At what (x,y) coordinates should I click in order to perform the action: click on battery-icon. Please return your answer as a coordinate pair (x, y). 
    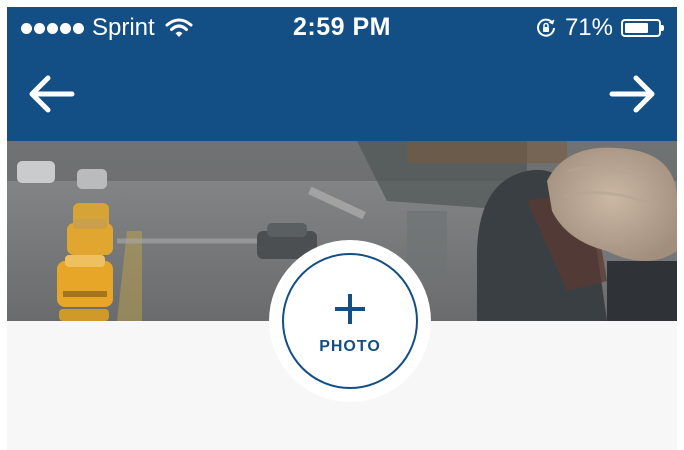
    Looking at the image, I should click on (642, 28).